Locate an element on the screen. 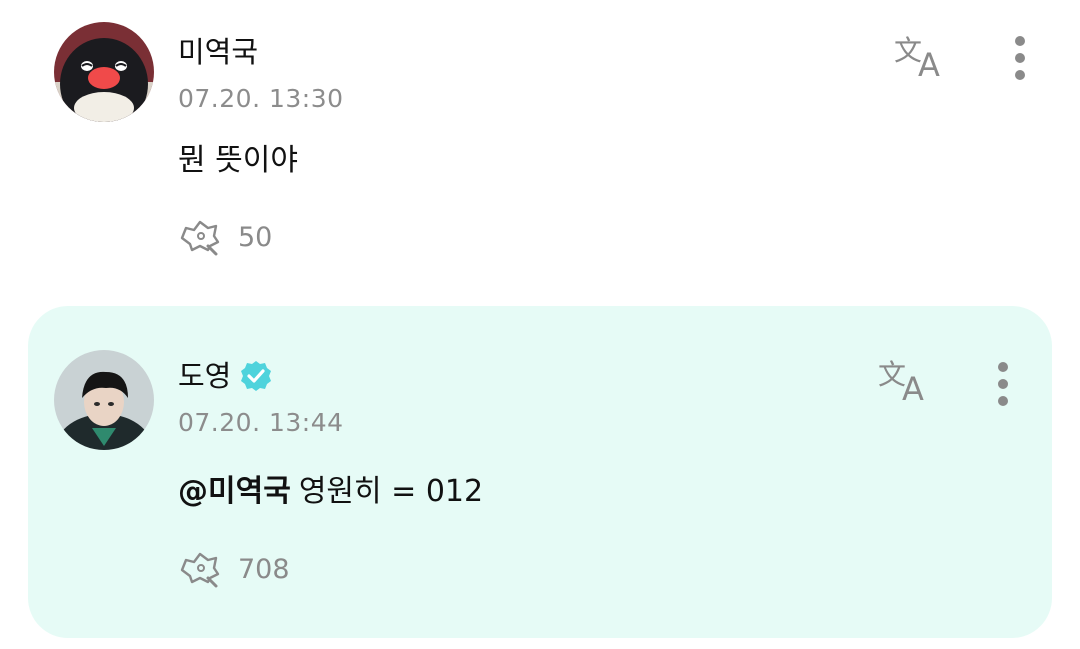  comment-text: @미역국 영원히 = 012 is located at coordinates (330, 492).